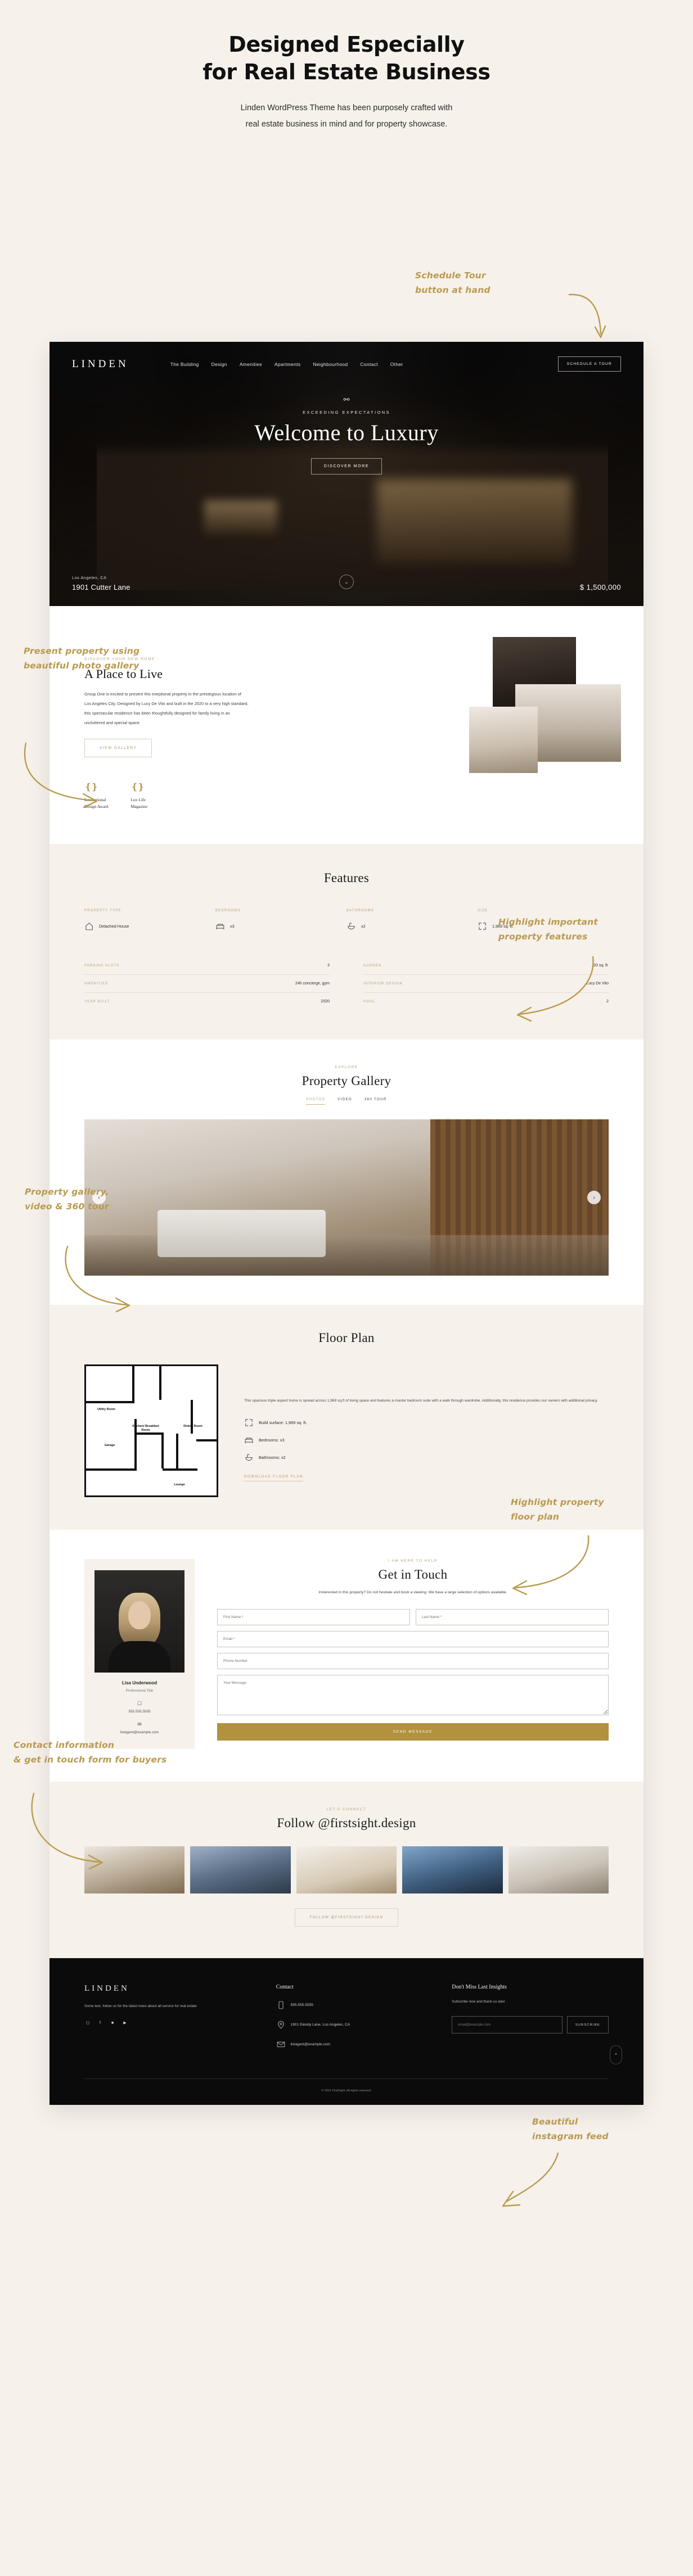 This screenshot has height=2576, width=693. I want to click on hero-price: $ 1,500,000, so click(600, 587).